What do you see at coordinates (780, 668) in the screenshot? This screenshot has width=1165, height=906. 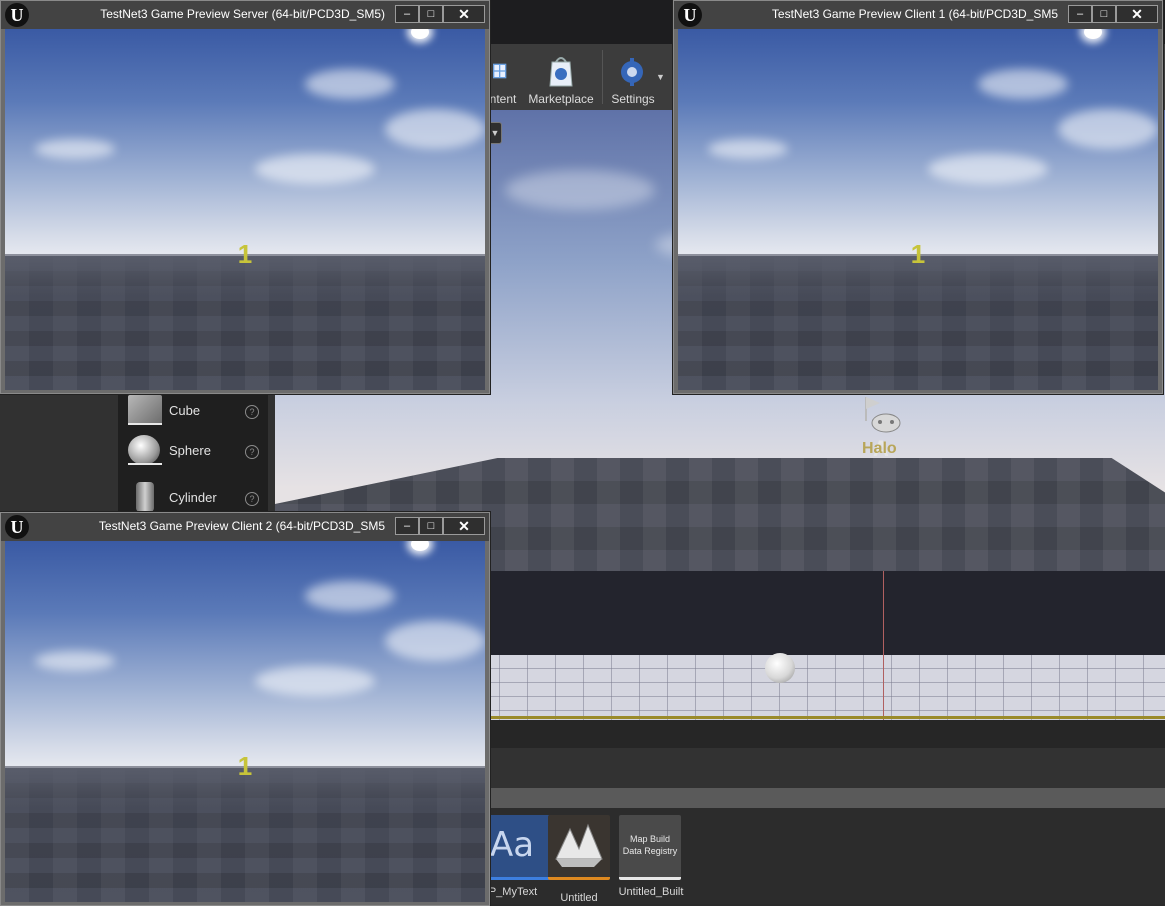 I see `sphere-actor` at bounding box center [780, 668].